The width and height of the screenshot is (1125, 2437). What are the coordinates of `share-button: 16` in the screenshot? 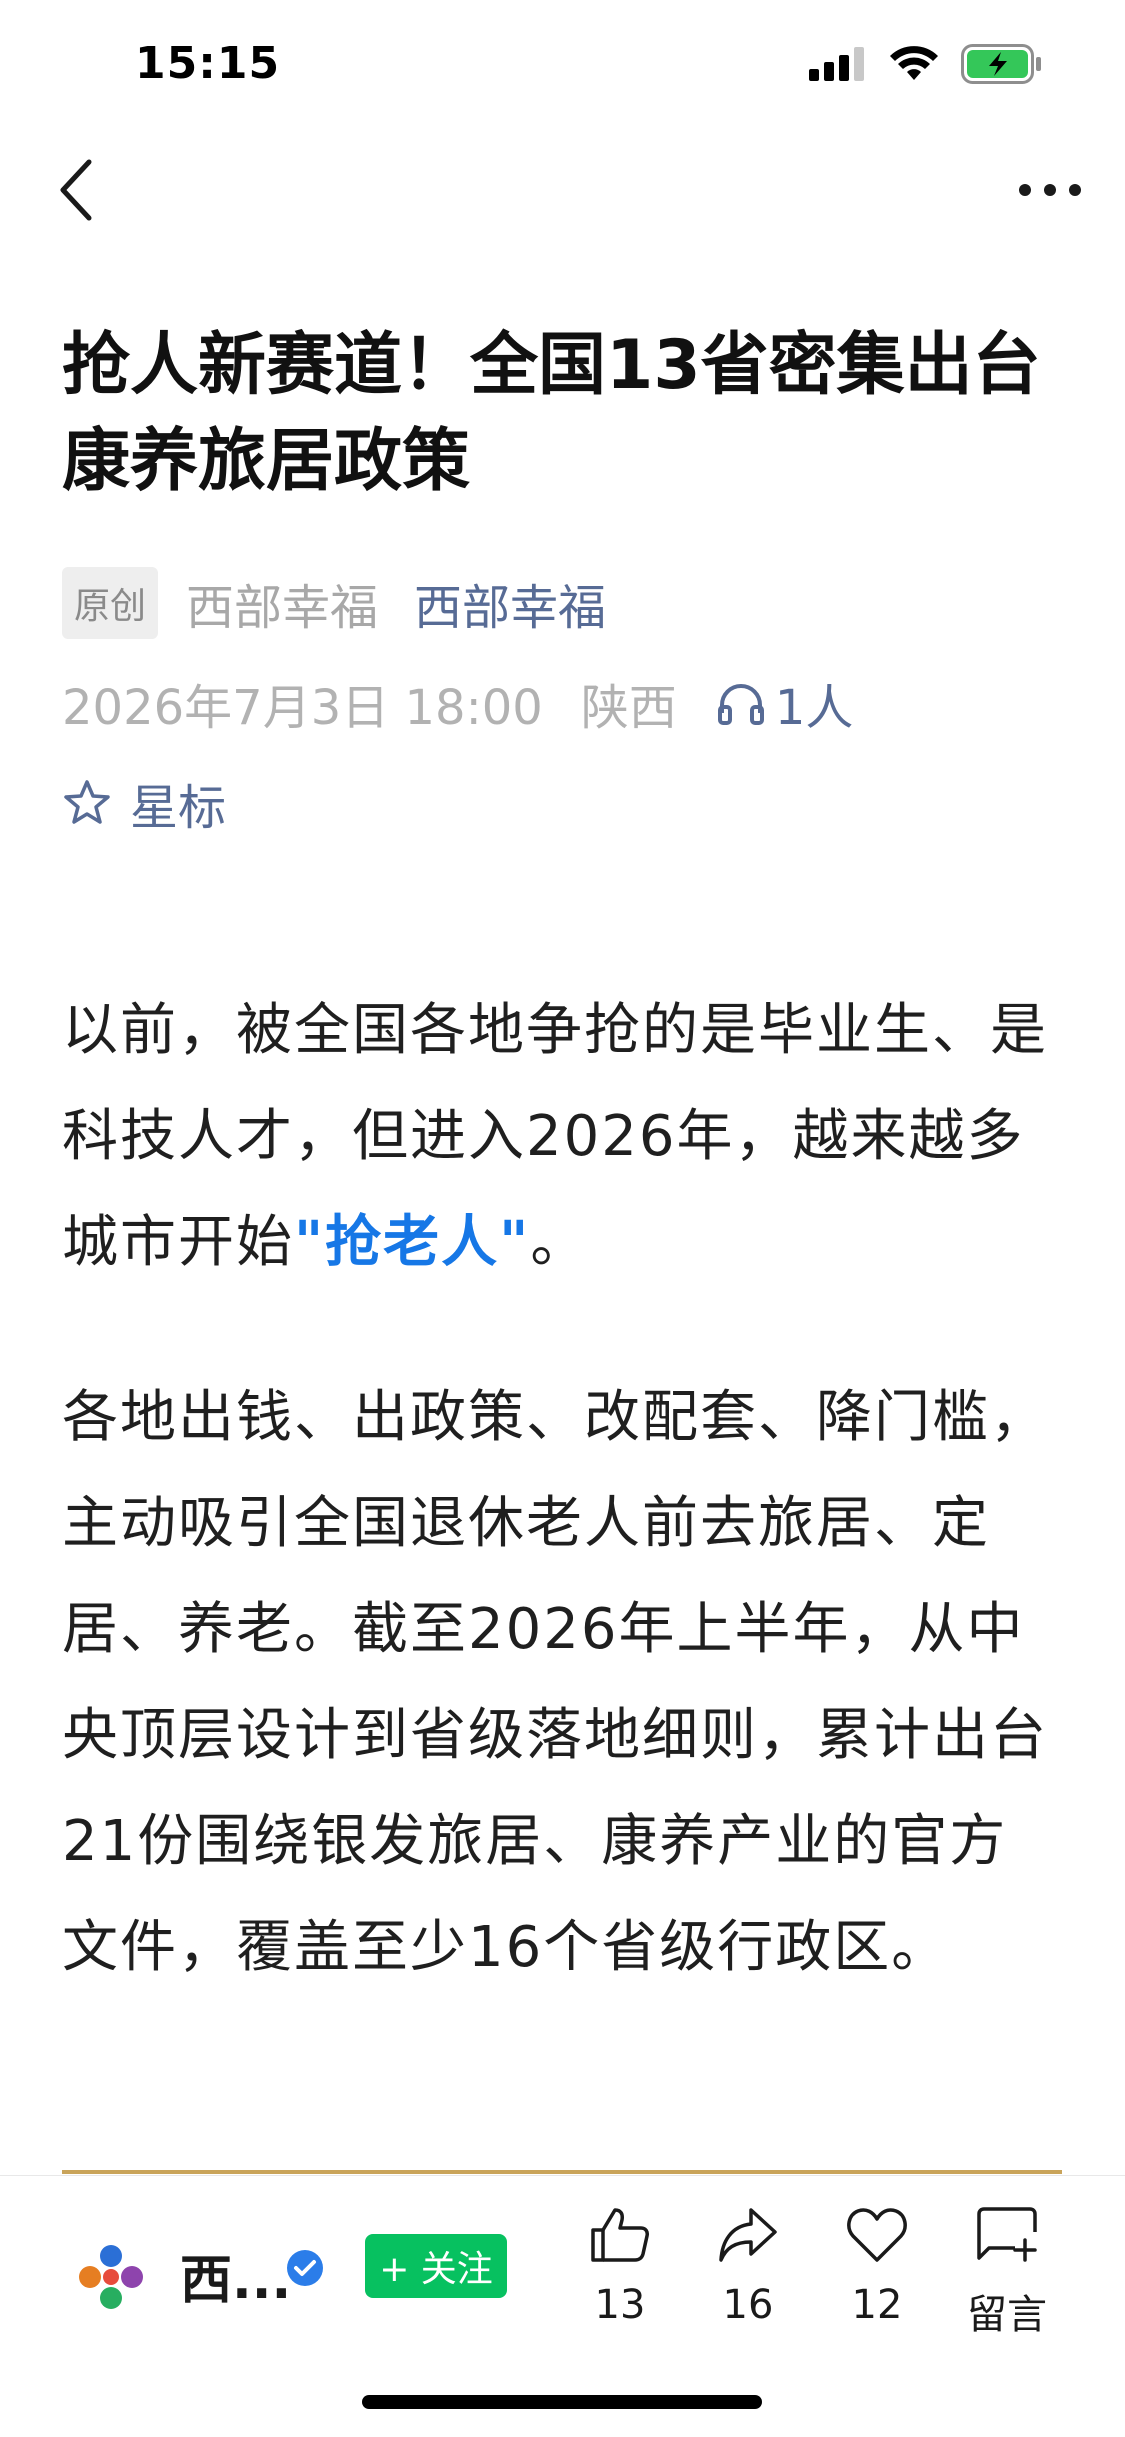 It's located at (748, 2267).